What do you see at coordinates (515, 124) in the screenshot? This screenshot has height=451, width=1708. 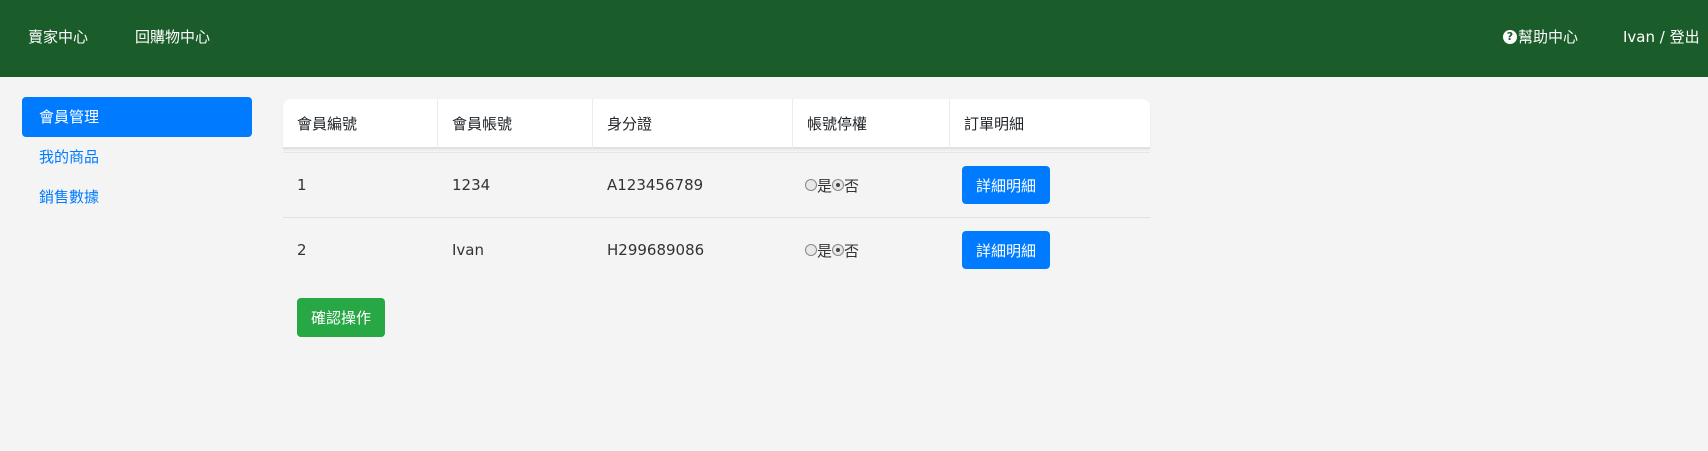 I see `column-header: 會員帳號` at bounding box center [515, 124].